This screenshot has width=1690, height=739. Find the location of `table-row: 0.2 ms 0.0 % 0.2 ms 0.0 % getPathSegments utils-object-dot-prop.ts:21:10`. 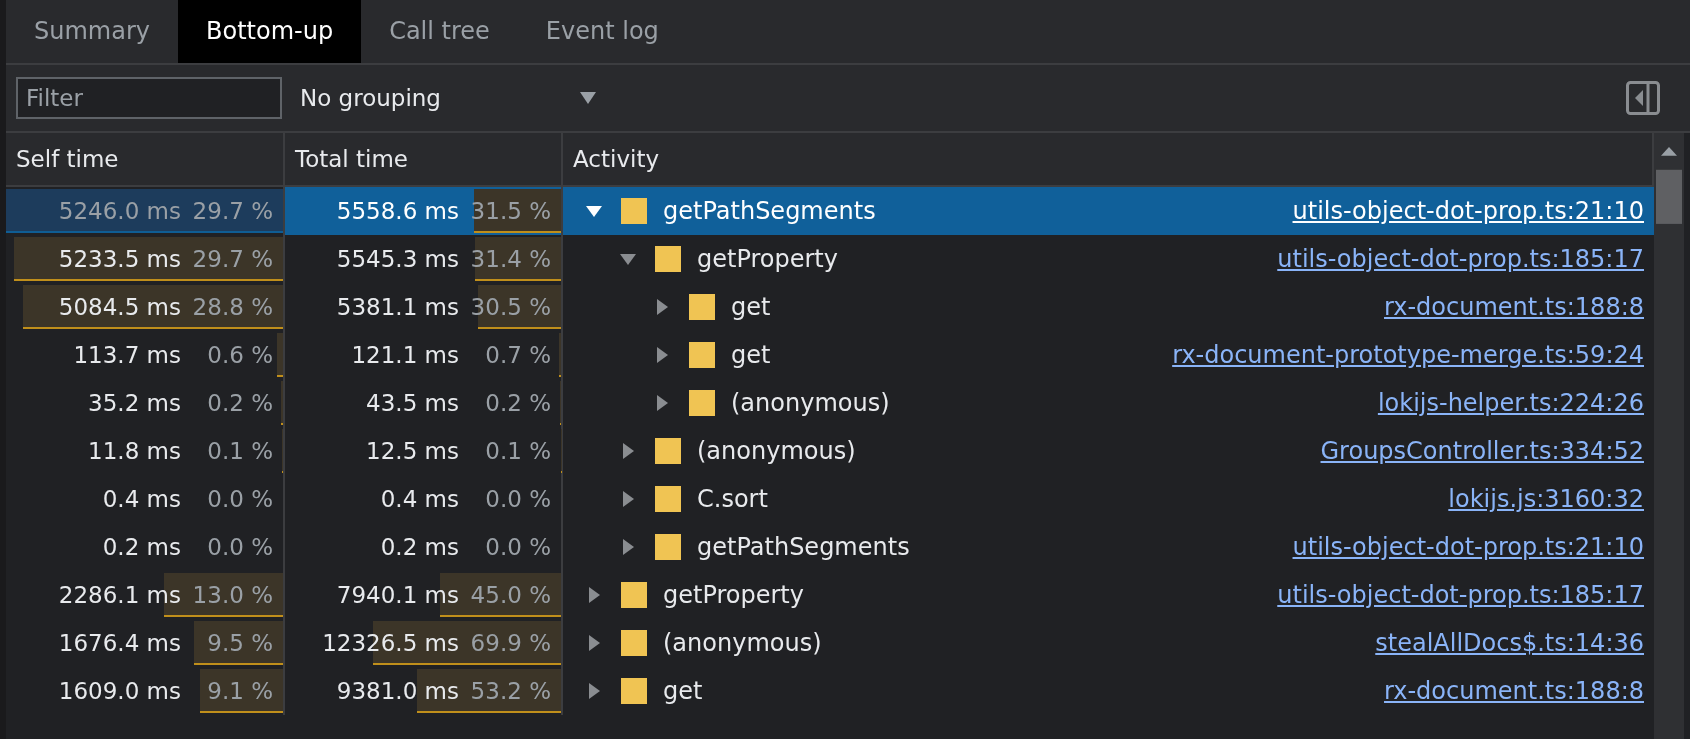

table-row: 0.2 ms 0.0 % 0.2 ms 0.0 % getPathSegments utils-object-dot-prop.ts:21:10 is located at coordinates (830, 547).